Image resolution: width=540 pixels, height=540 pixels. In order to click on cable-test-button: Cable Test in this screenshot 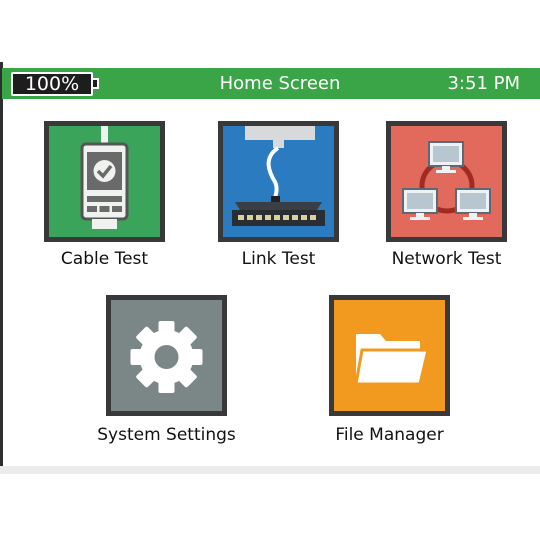, I will do `click(104, 198)`.